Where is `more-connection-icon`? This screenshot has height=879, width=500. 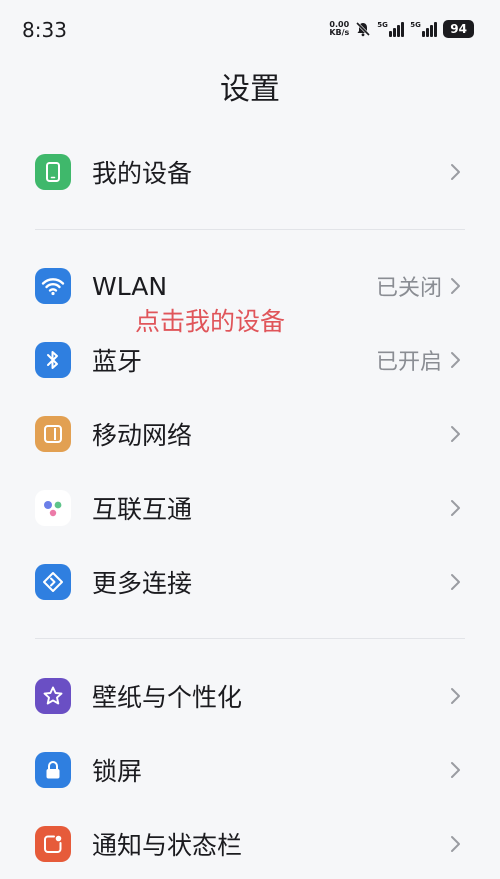 more-connection-icon is located at coordinates (53, 582).